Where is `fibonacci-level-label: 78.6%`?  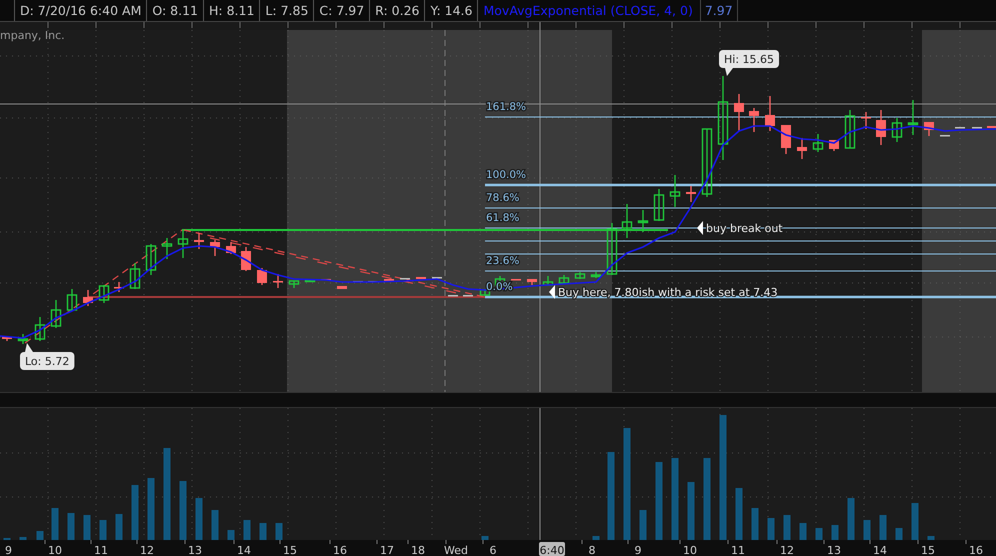 fibonacci-level-label: 78.6% is located at coordinates (503, 198).